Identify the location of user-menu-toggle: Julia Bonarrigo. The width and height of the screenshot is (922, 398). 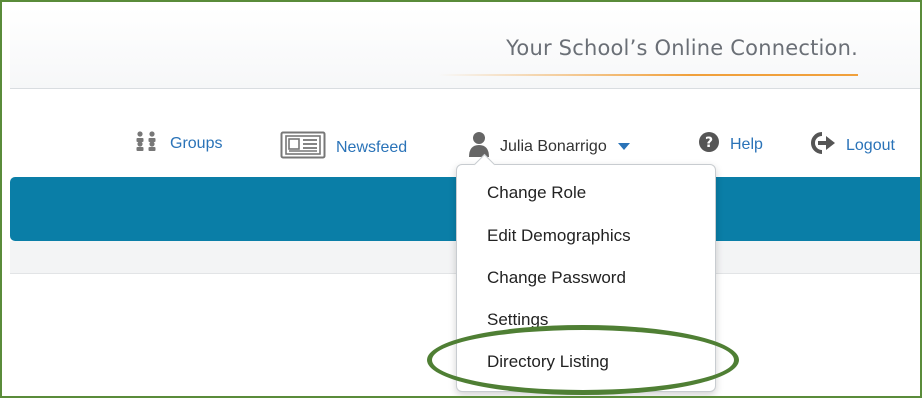
(549, 146).